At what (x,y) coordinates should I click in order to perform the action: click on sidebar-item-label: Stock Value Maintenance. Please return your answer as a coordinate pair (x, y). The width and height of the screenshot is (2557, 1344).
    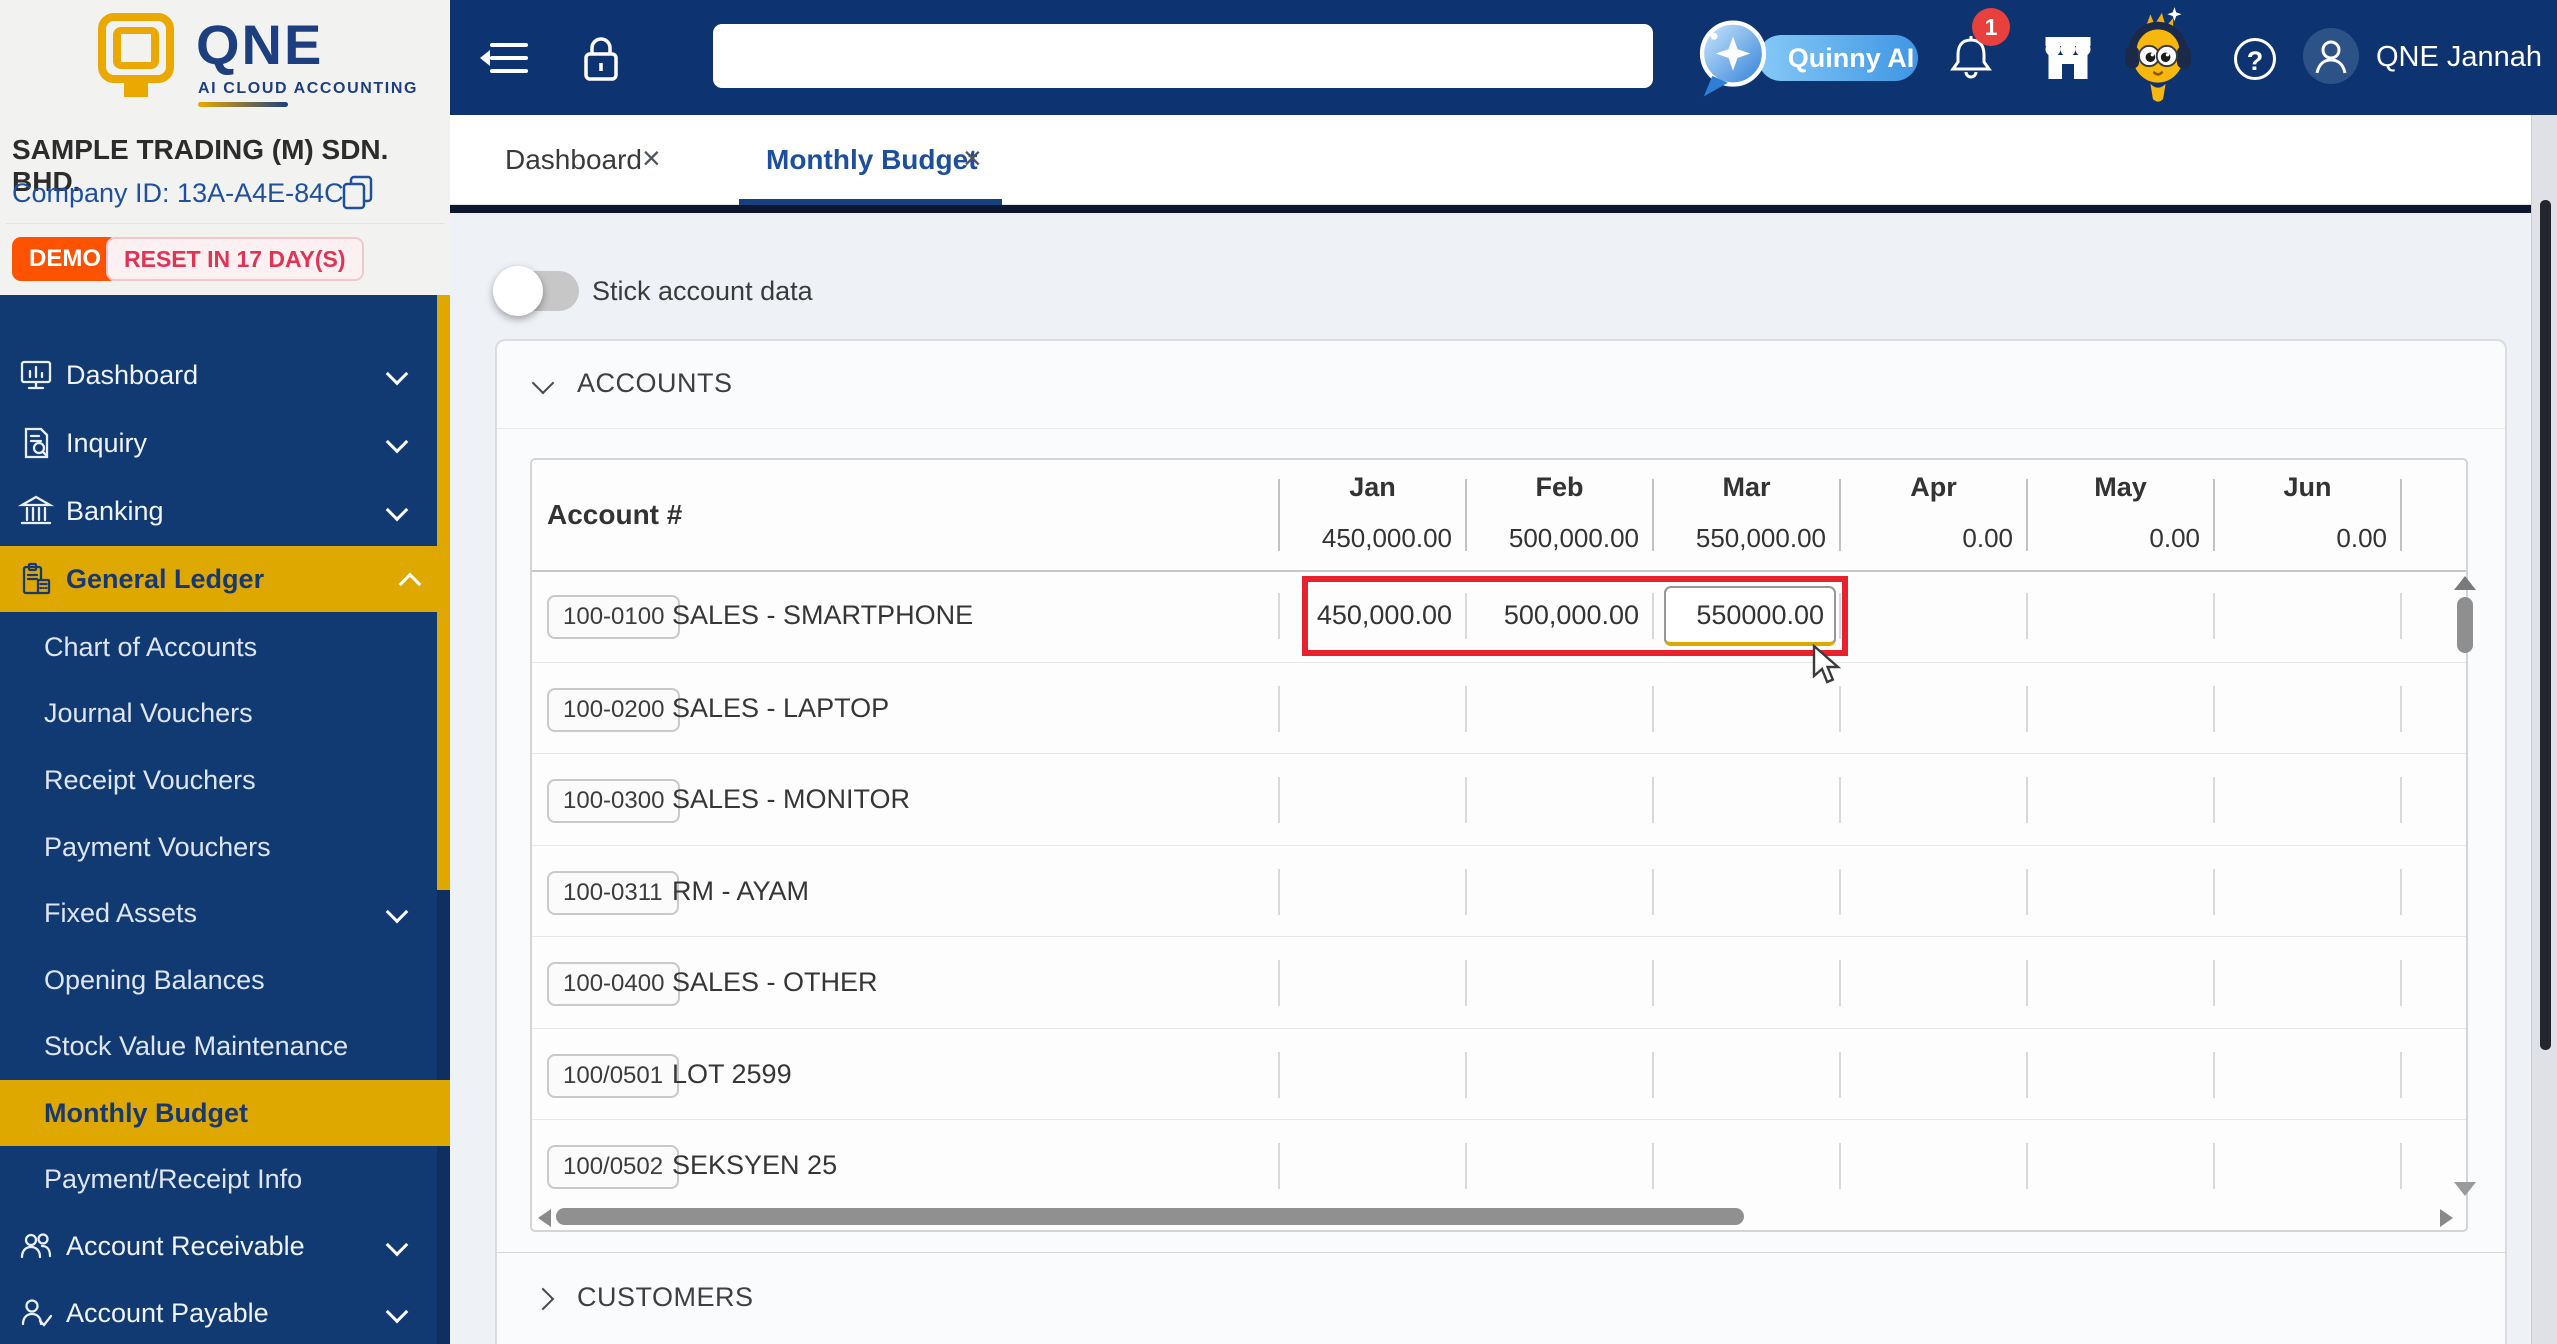
    Looking at the image, I should click on (196, 1046).